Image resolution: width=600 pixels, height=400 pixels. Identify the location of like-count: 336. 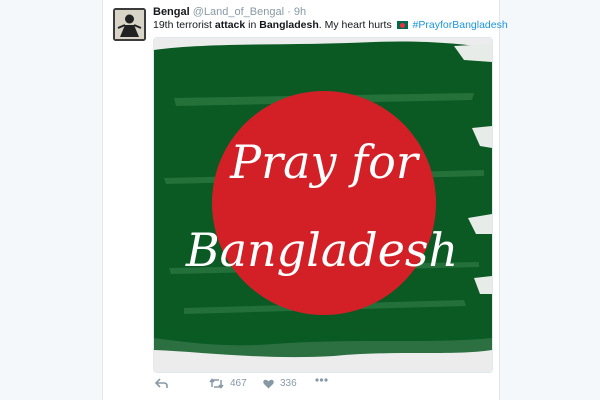
(288, 383).